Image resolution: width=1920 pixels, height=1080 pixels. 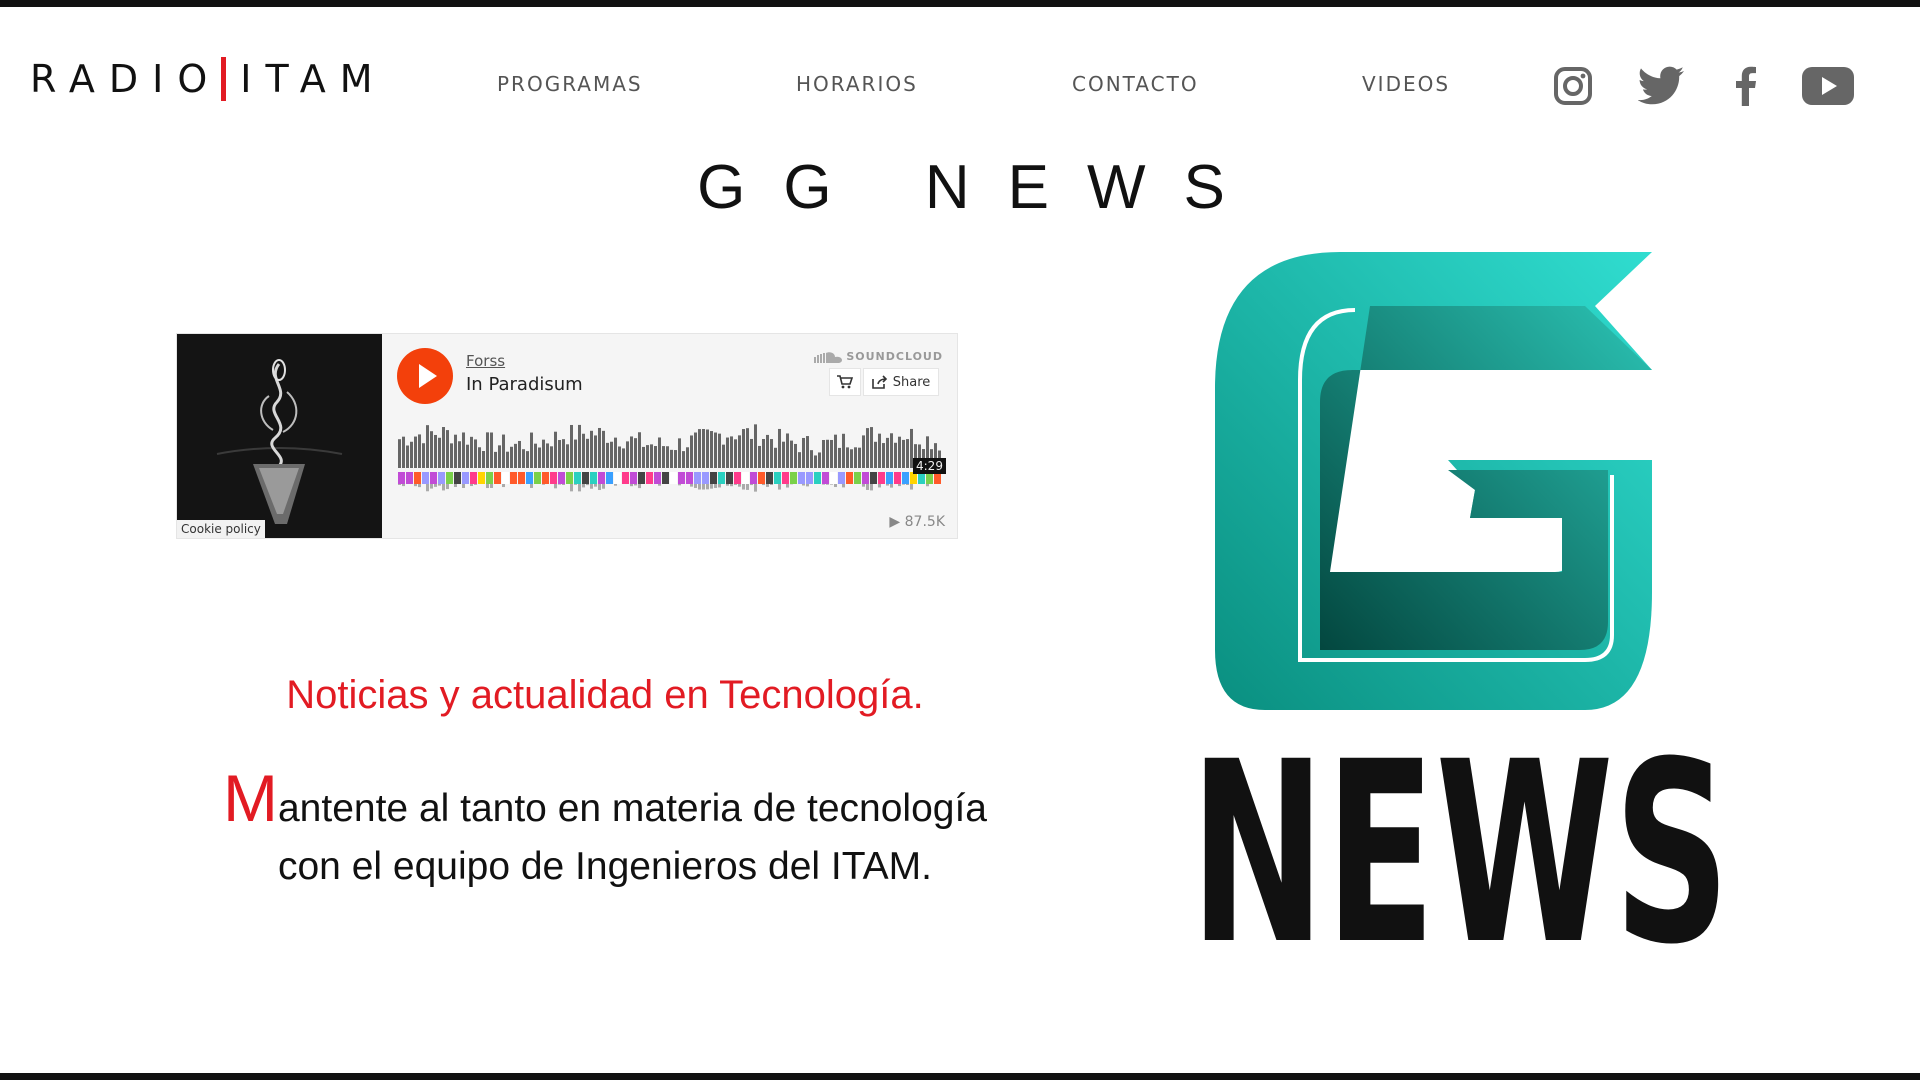 I want to click on cookie-policy-link: Cookie policy, so click(x=221, y=529).